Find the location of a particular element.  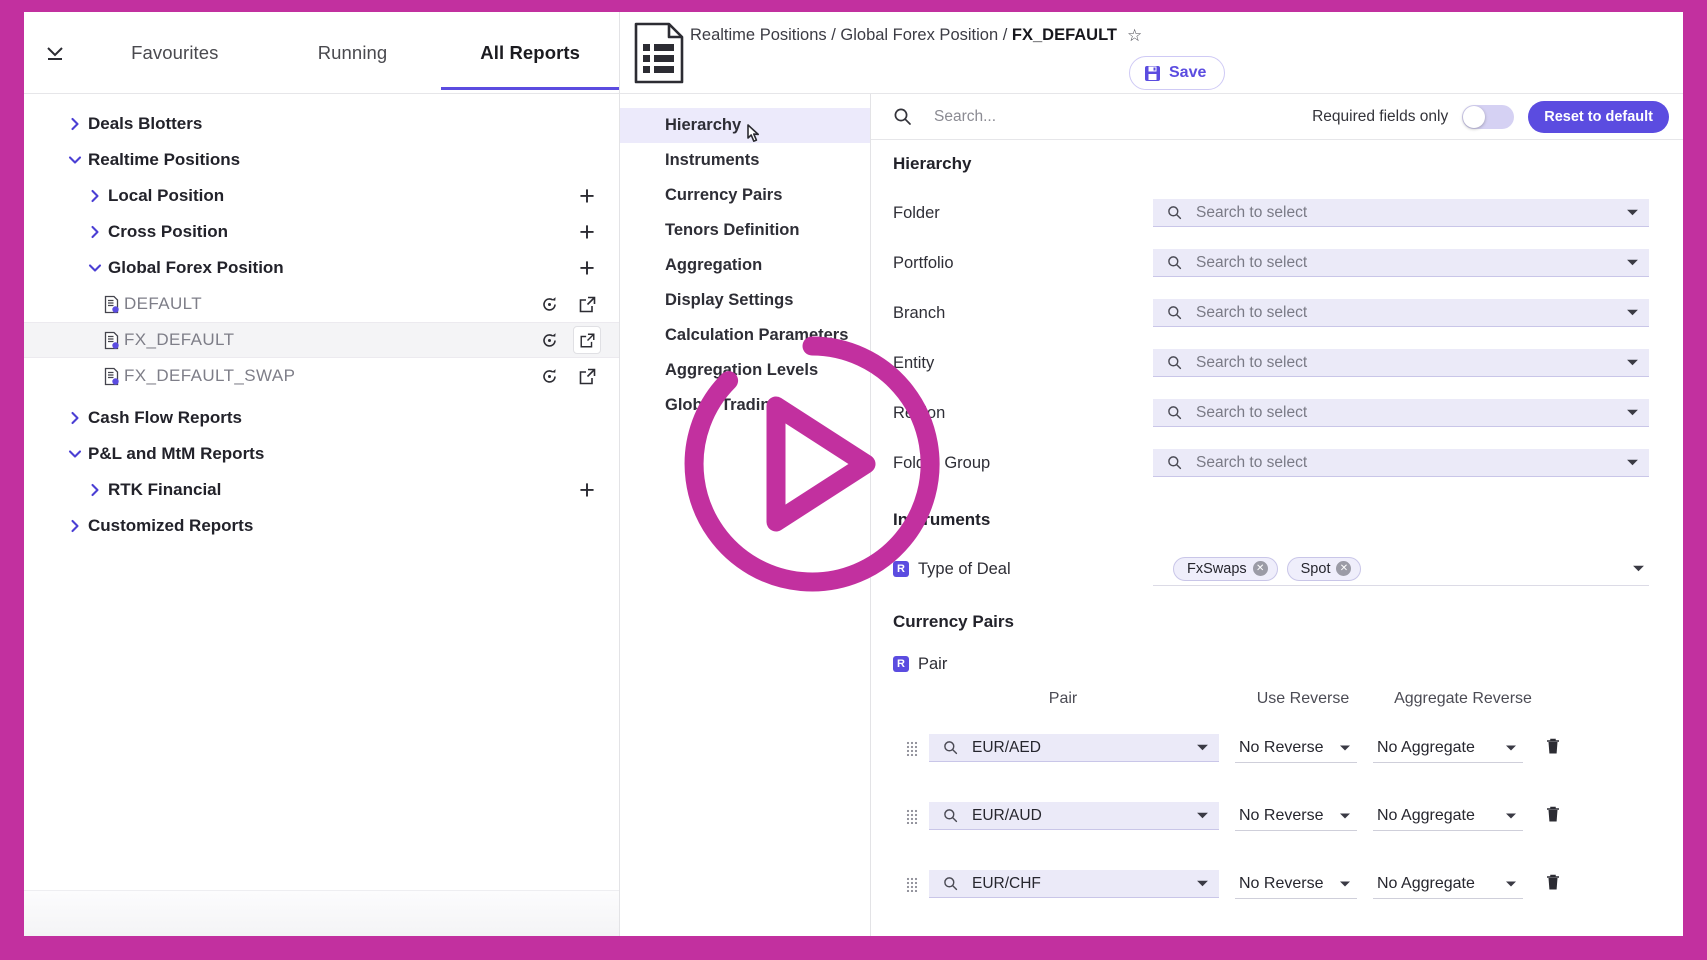

nav-item-aggregation-levels: Aggregation Levels is located at coordinates (745, 370).